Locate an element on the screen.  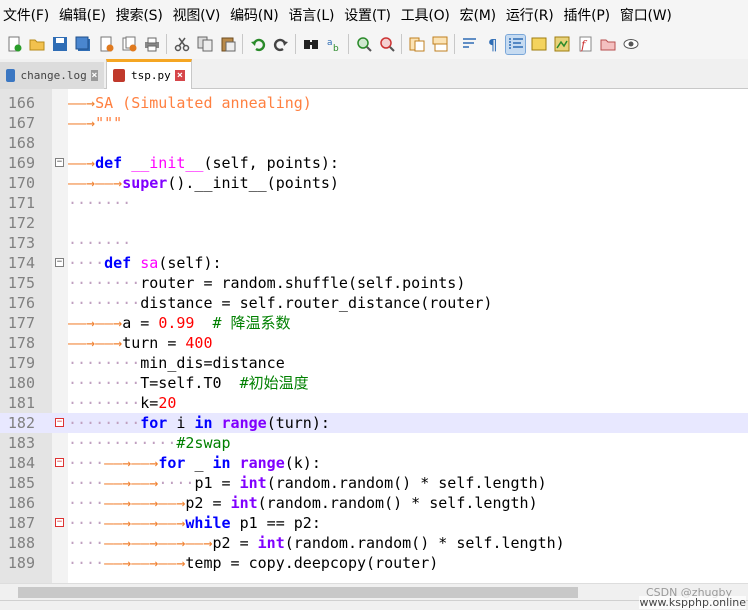
replace-icon: ab is located at coordinates (333, 44).